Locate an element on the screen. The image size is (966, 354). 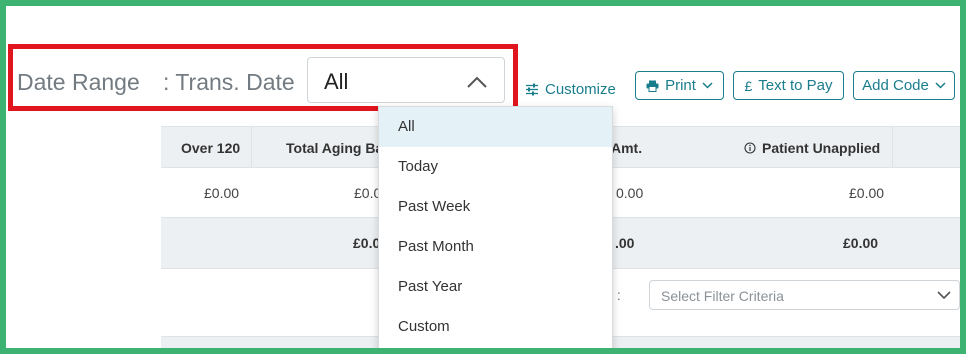
col-header-amt: Amt. is located at coordinates (626, 148).